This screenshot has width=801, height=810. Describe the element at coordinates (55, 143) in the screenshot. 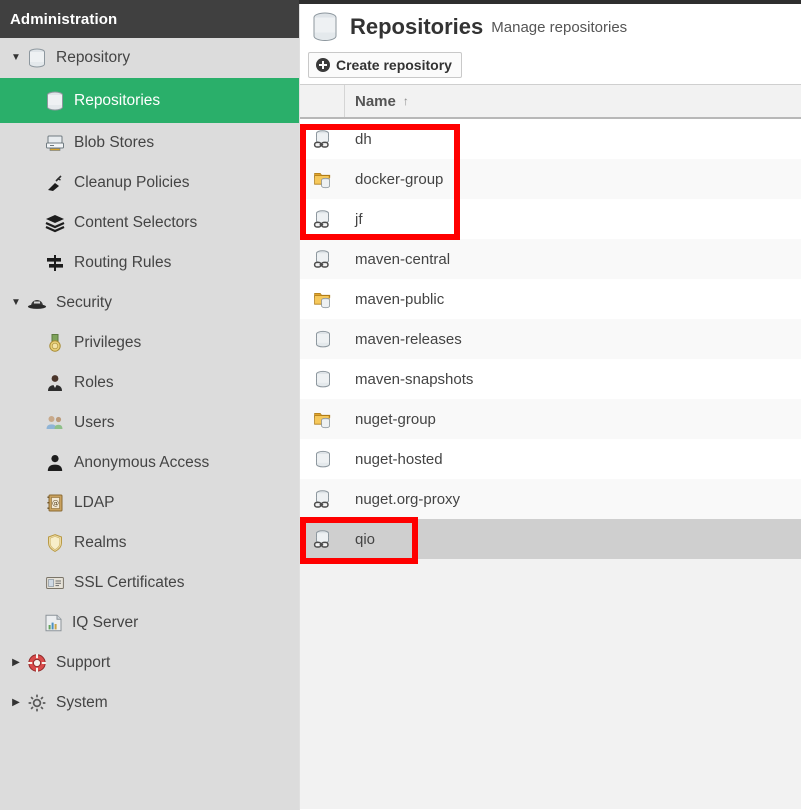

I see `blob-store-icon` at that location.